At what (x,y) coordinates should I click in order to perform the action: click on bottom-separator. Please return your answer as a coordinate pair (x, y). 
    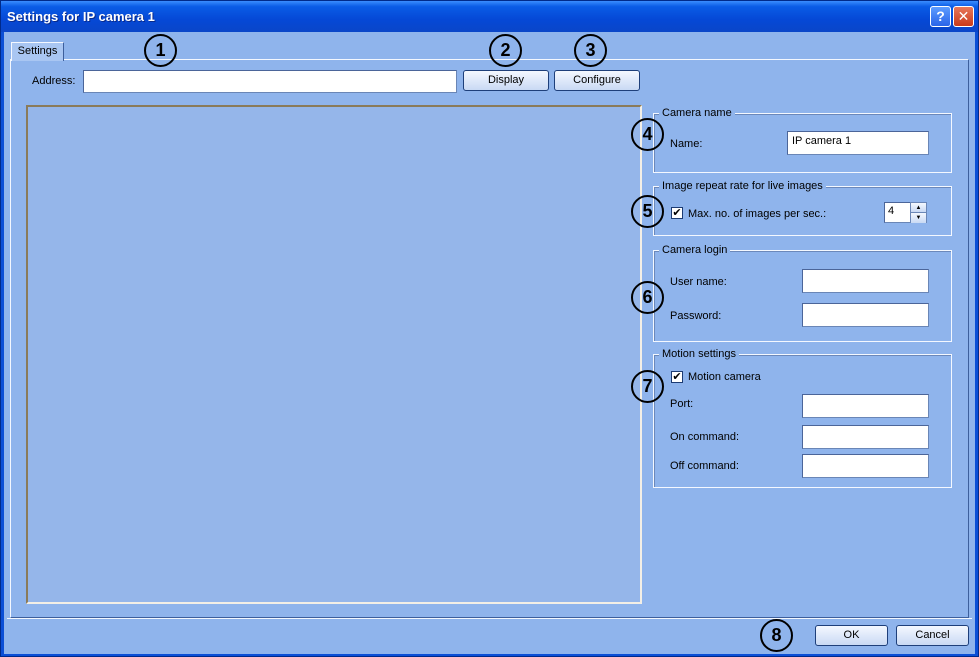
    Looking at the image, I should click on (489, 618).